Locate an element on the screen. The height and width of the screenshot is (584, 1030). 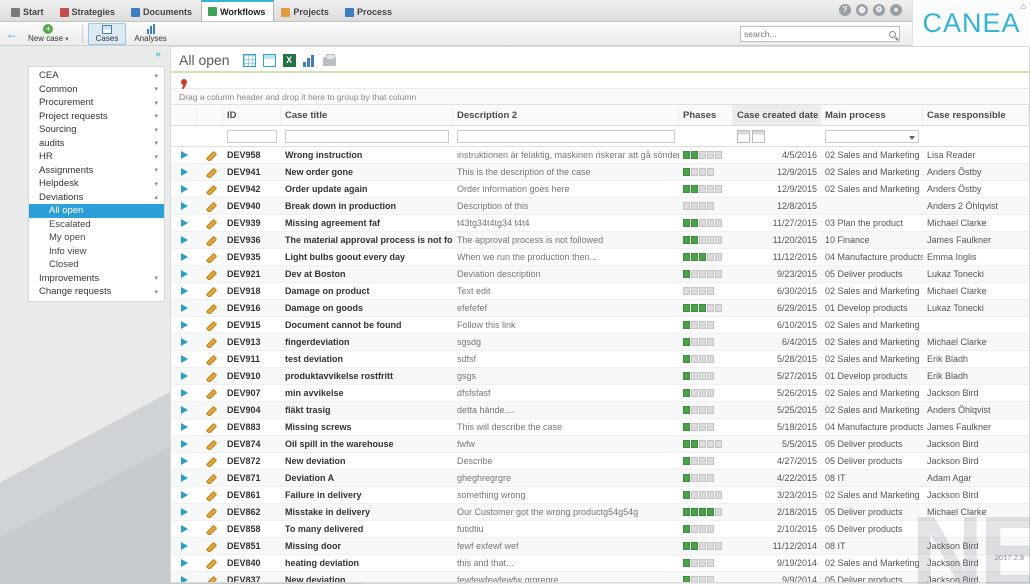
tab-strategies: Strategies is located at coordinates (89, 11).